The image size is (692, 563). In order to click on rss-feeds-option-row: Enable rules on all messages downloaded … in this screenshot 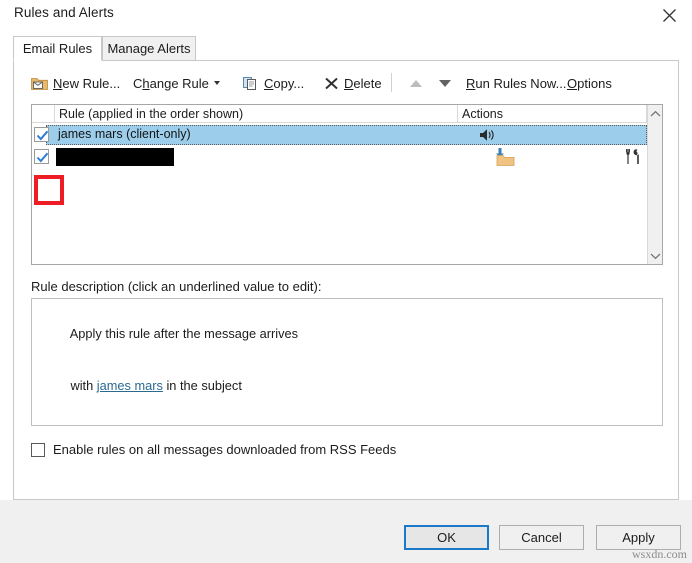, I will do `click(213, 449)`.